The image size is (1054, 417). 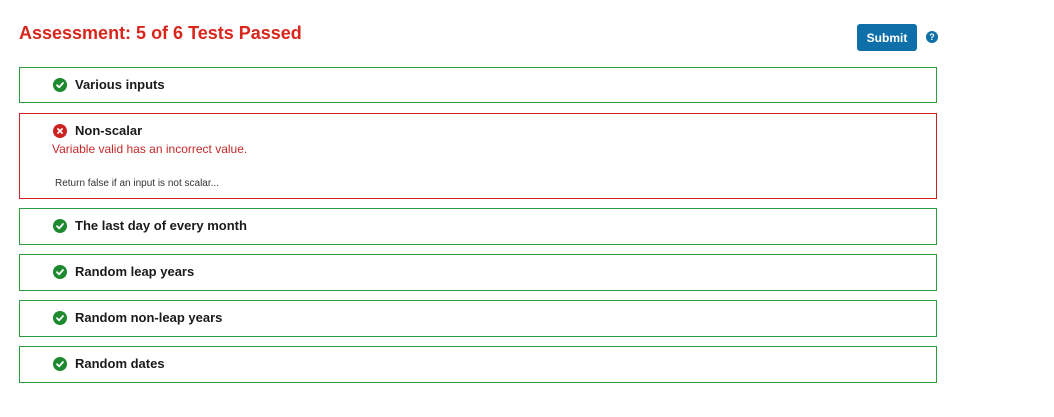 What do you see at coordinates (478, 364) in the screenshot?
I see `test-card-random-dates: Random dates` at bounding box center [478, 364].